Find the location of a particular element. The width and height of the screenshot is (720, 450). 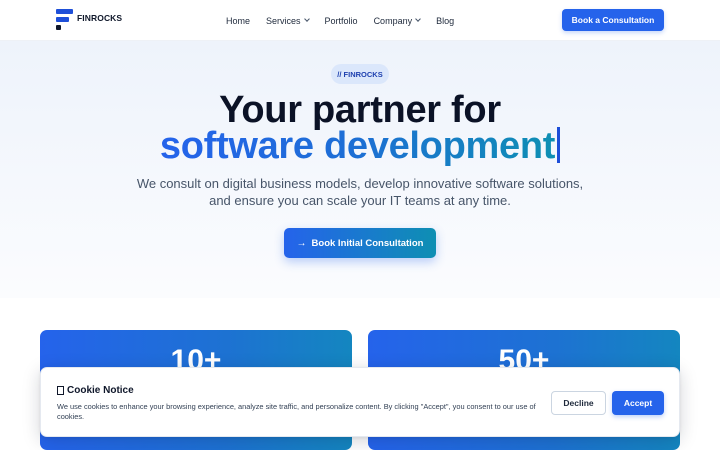

nav-item-home: Home is located at coordinates (238, 21).